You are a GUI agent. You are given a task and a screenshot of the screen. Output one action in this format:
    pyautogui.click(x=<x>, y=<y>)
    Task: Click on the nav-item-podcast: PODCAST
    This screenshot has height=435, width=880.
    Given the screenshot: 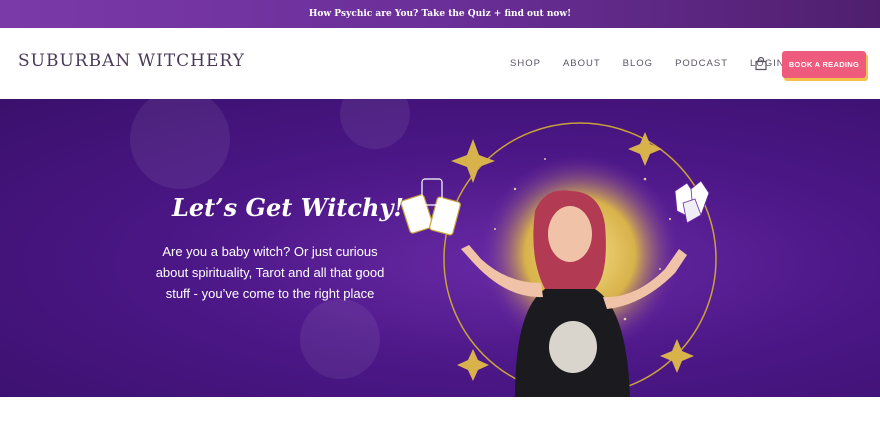 What is the action you would take?
    pyautogui.click(x=701, y=63)
    